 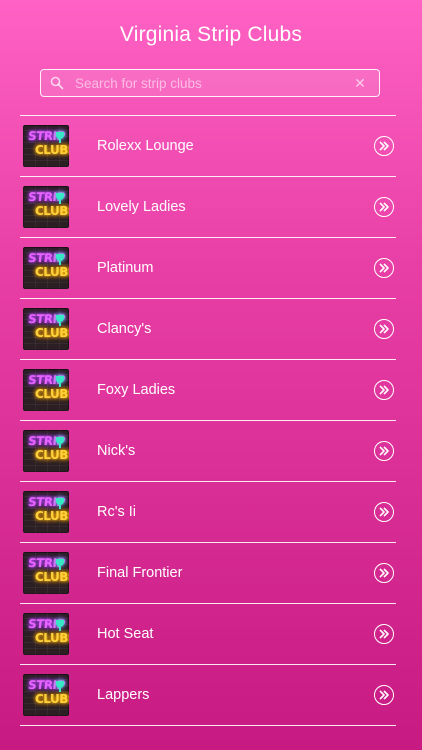 I want to click on list-item: STRIP CLUBS Nick's, so click(x=208, y=451).